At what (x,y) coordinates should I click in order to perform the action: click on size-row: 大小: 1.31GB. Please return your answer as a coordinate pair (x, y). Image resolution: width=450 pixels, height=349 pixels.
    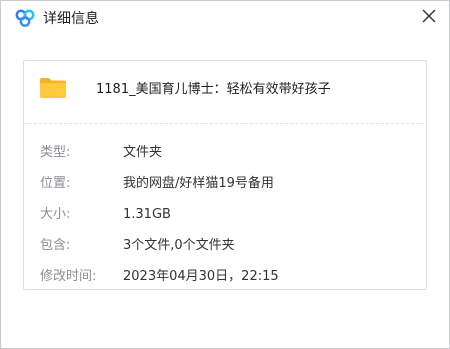
    Looking at the image, I should click on (225, 215).